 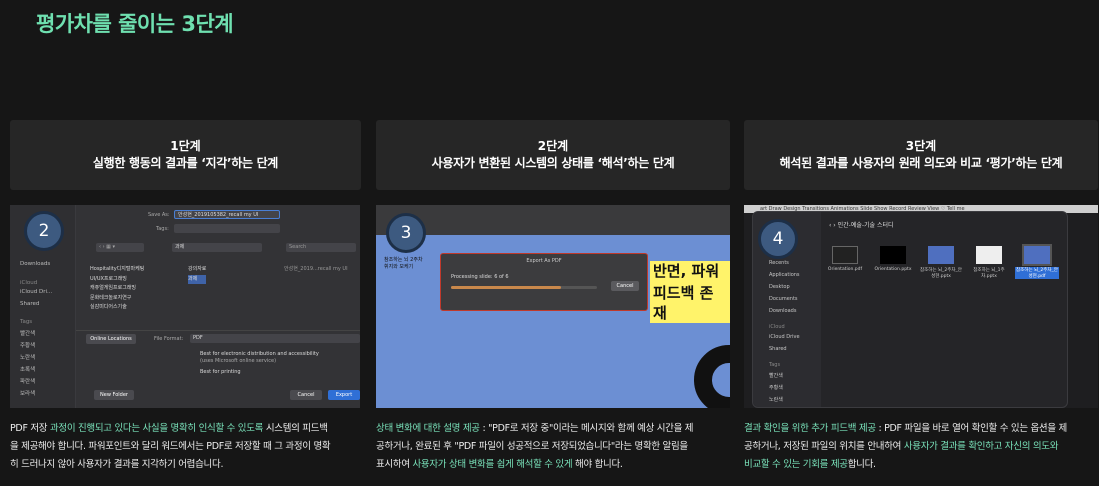 I want to click on ppt-toolbar, so click(x=553, y=220).